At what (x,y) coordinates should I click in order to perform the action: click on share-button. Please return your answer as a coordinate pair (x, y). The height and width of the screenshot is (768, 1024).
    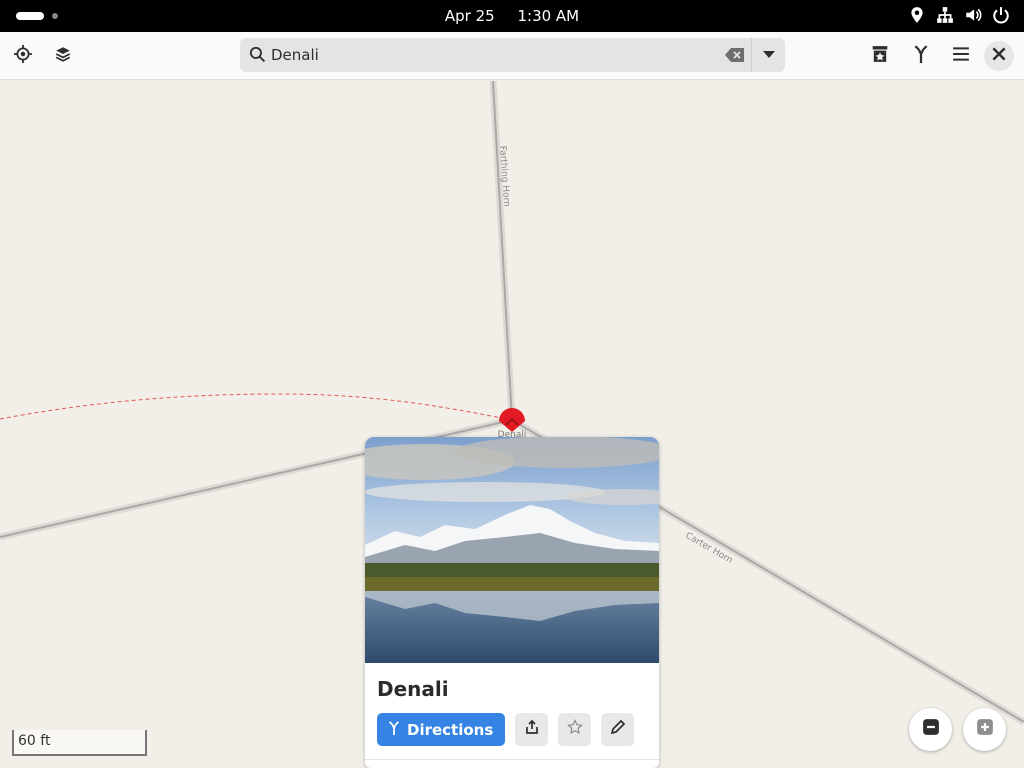
    Looking at the image, I should click on (532, 729).